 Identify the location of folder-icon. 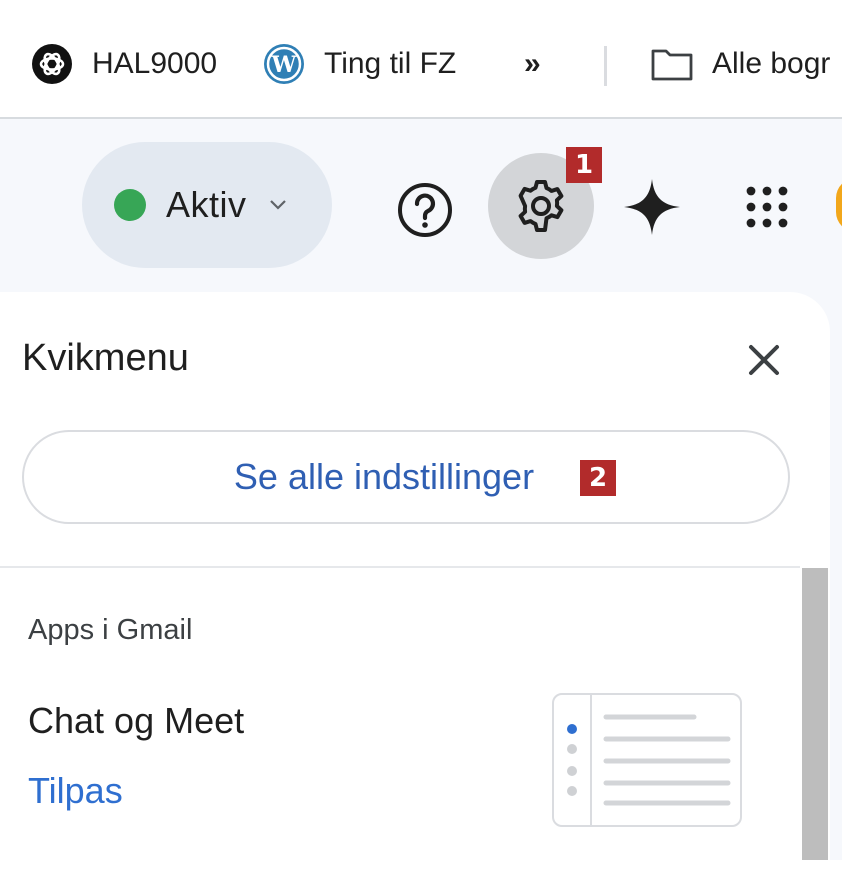
(672, 64).